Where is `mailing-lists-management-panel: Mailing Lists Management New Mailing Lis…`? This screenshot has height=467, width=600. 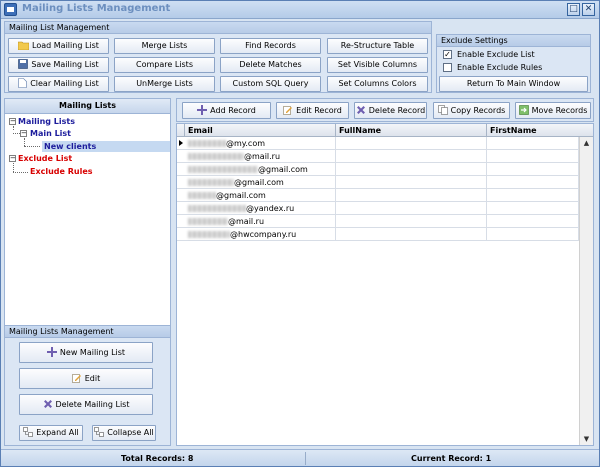 mailing-lists-management-panel: Mailing Lists Management New Mailing Lis… is located at coordinates (87, 385).